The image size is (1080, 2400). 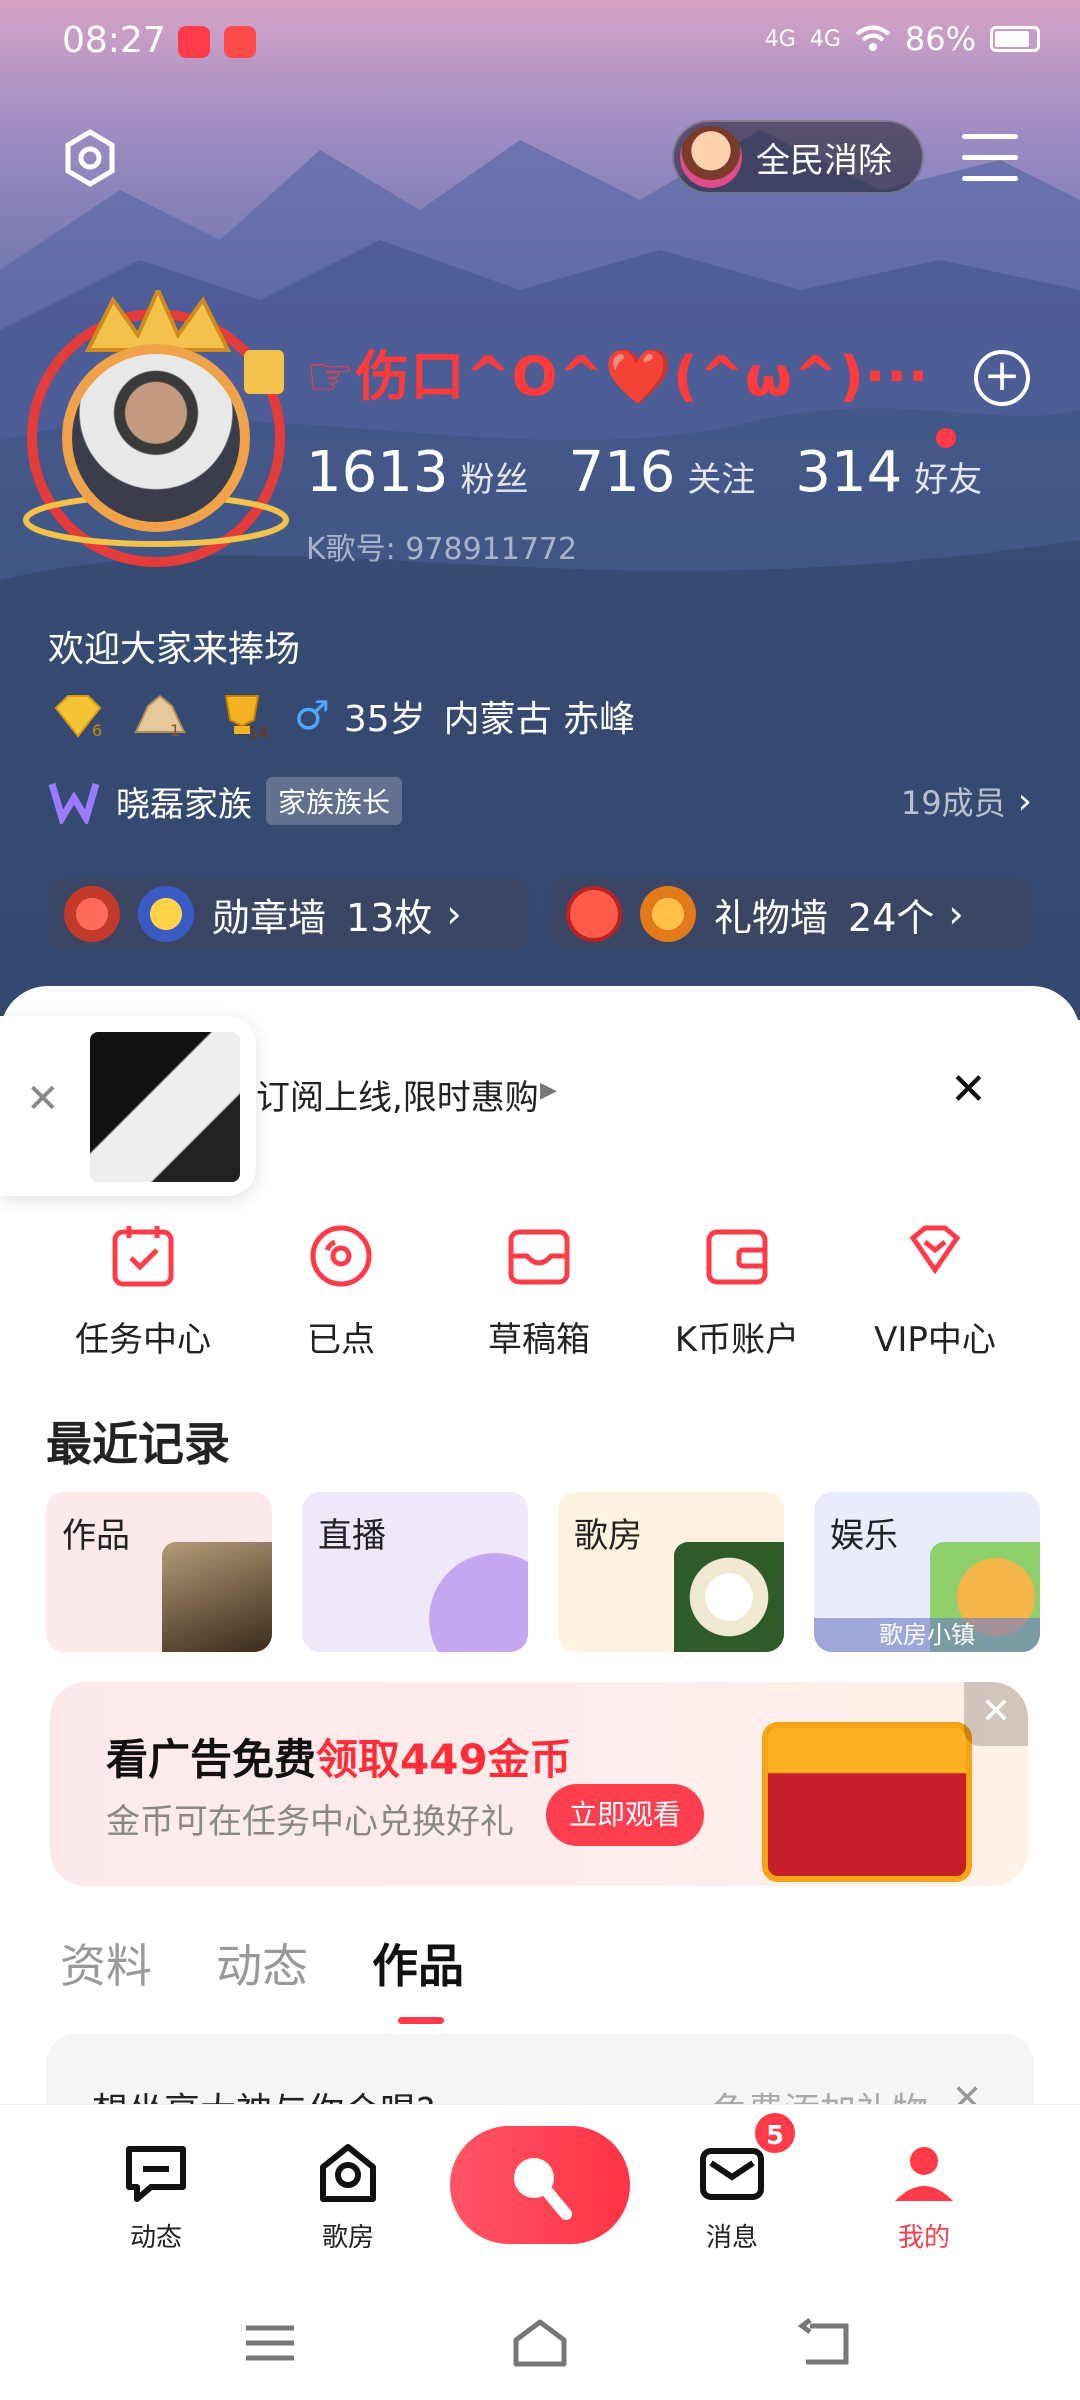 What do you see at coordinates (341, 1340) in the screenshot?
I see `shortcut-label: 已点` at bounding box center [341, 1340].